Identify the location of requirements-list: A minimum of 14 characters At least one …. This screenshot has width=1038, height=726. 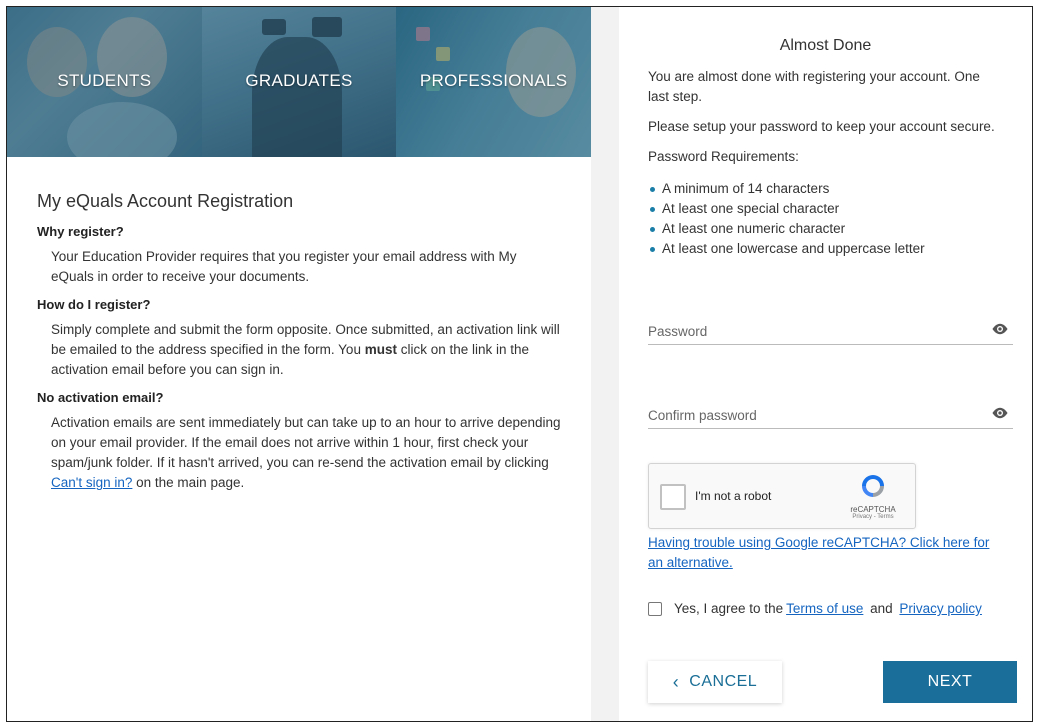
(825, 219).